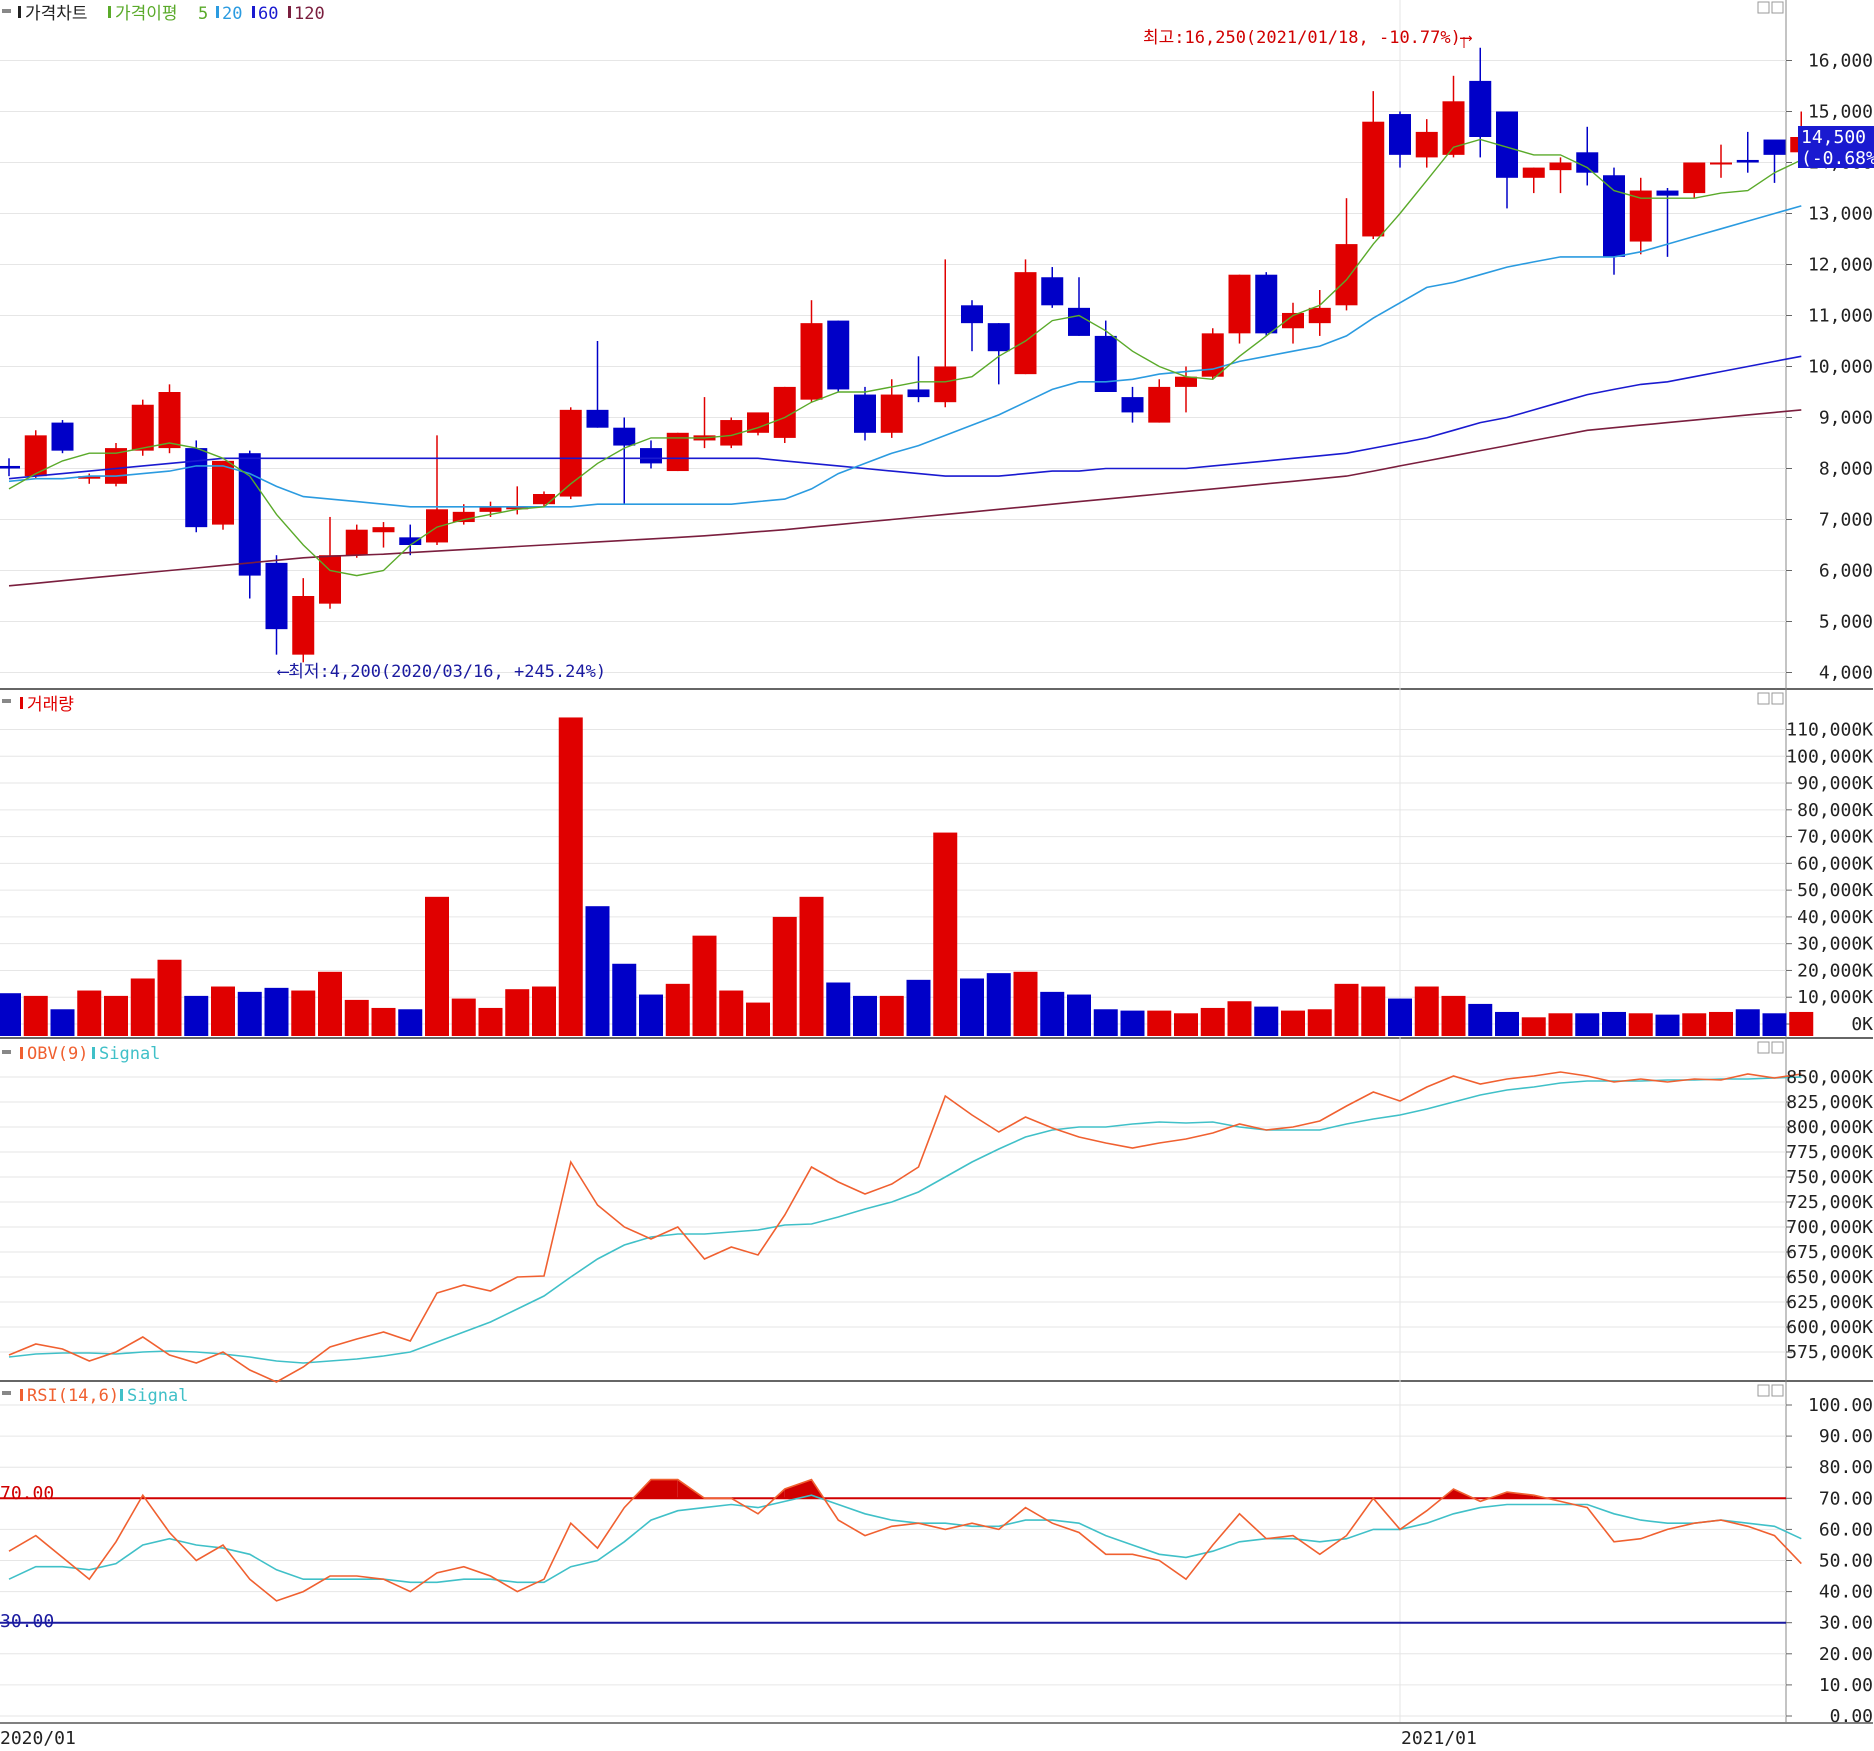 The width and height of the screenshot is (1874, 1751). I want to click on obv-panel-title: OBV(9), so click(57, 1054).